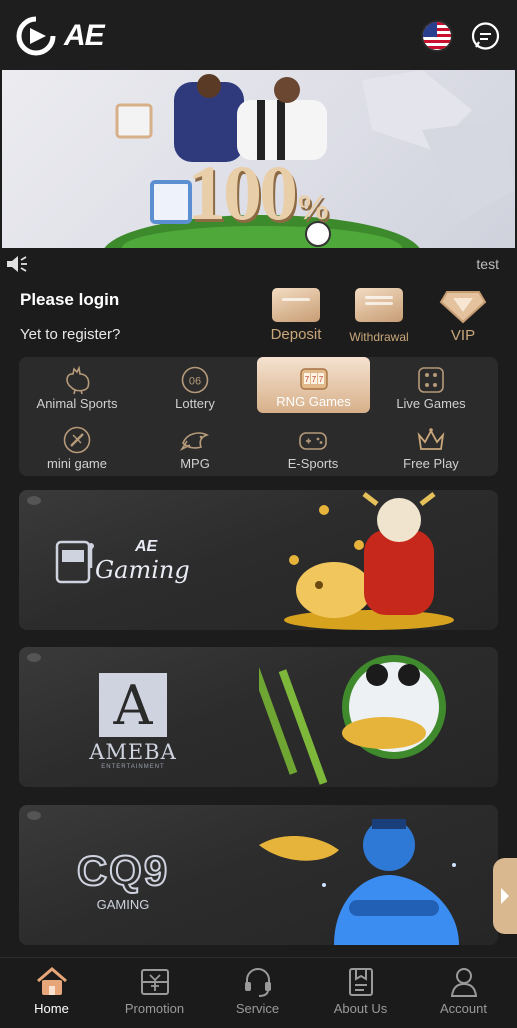  I want to click on fish-icon, so click(194, 441).